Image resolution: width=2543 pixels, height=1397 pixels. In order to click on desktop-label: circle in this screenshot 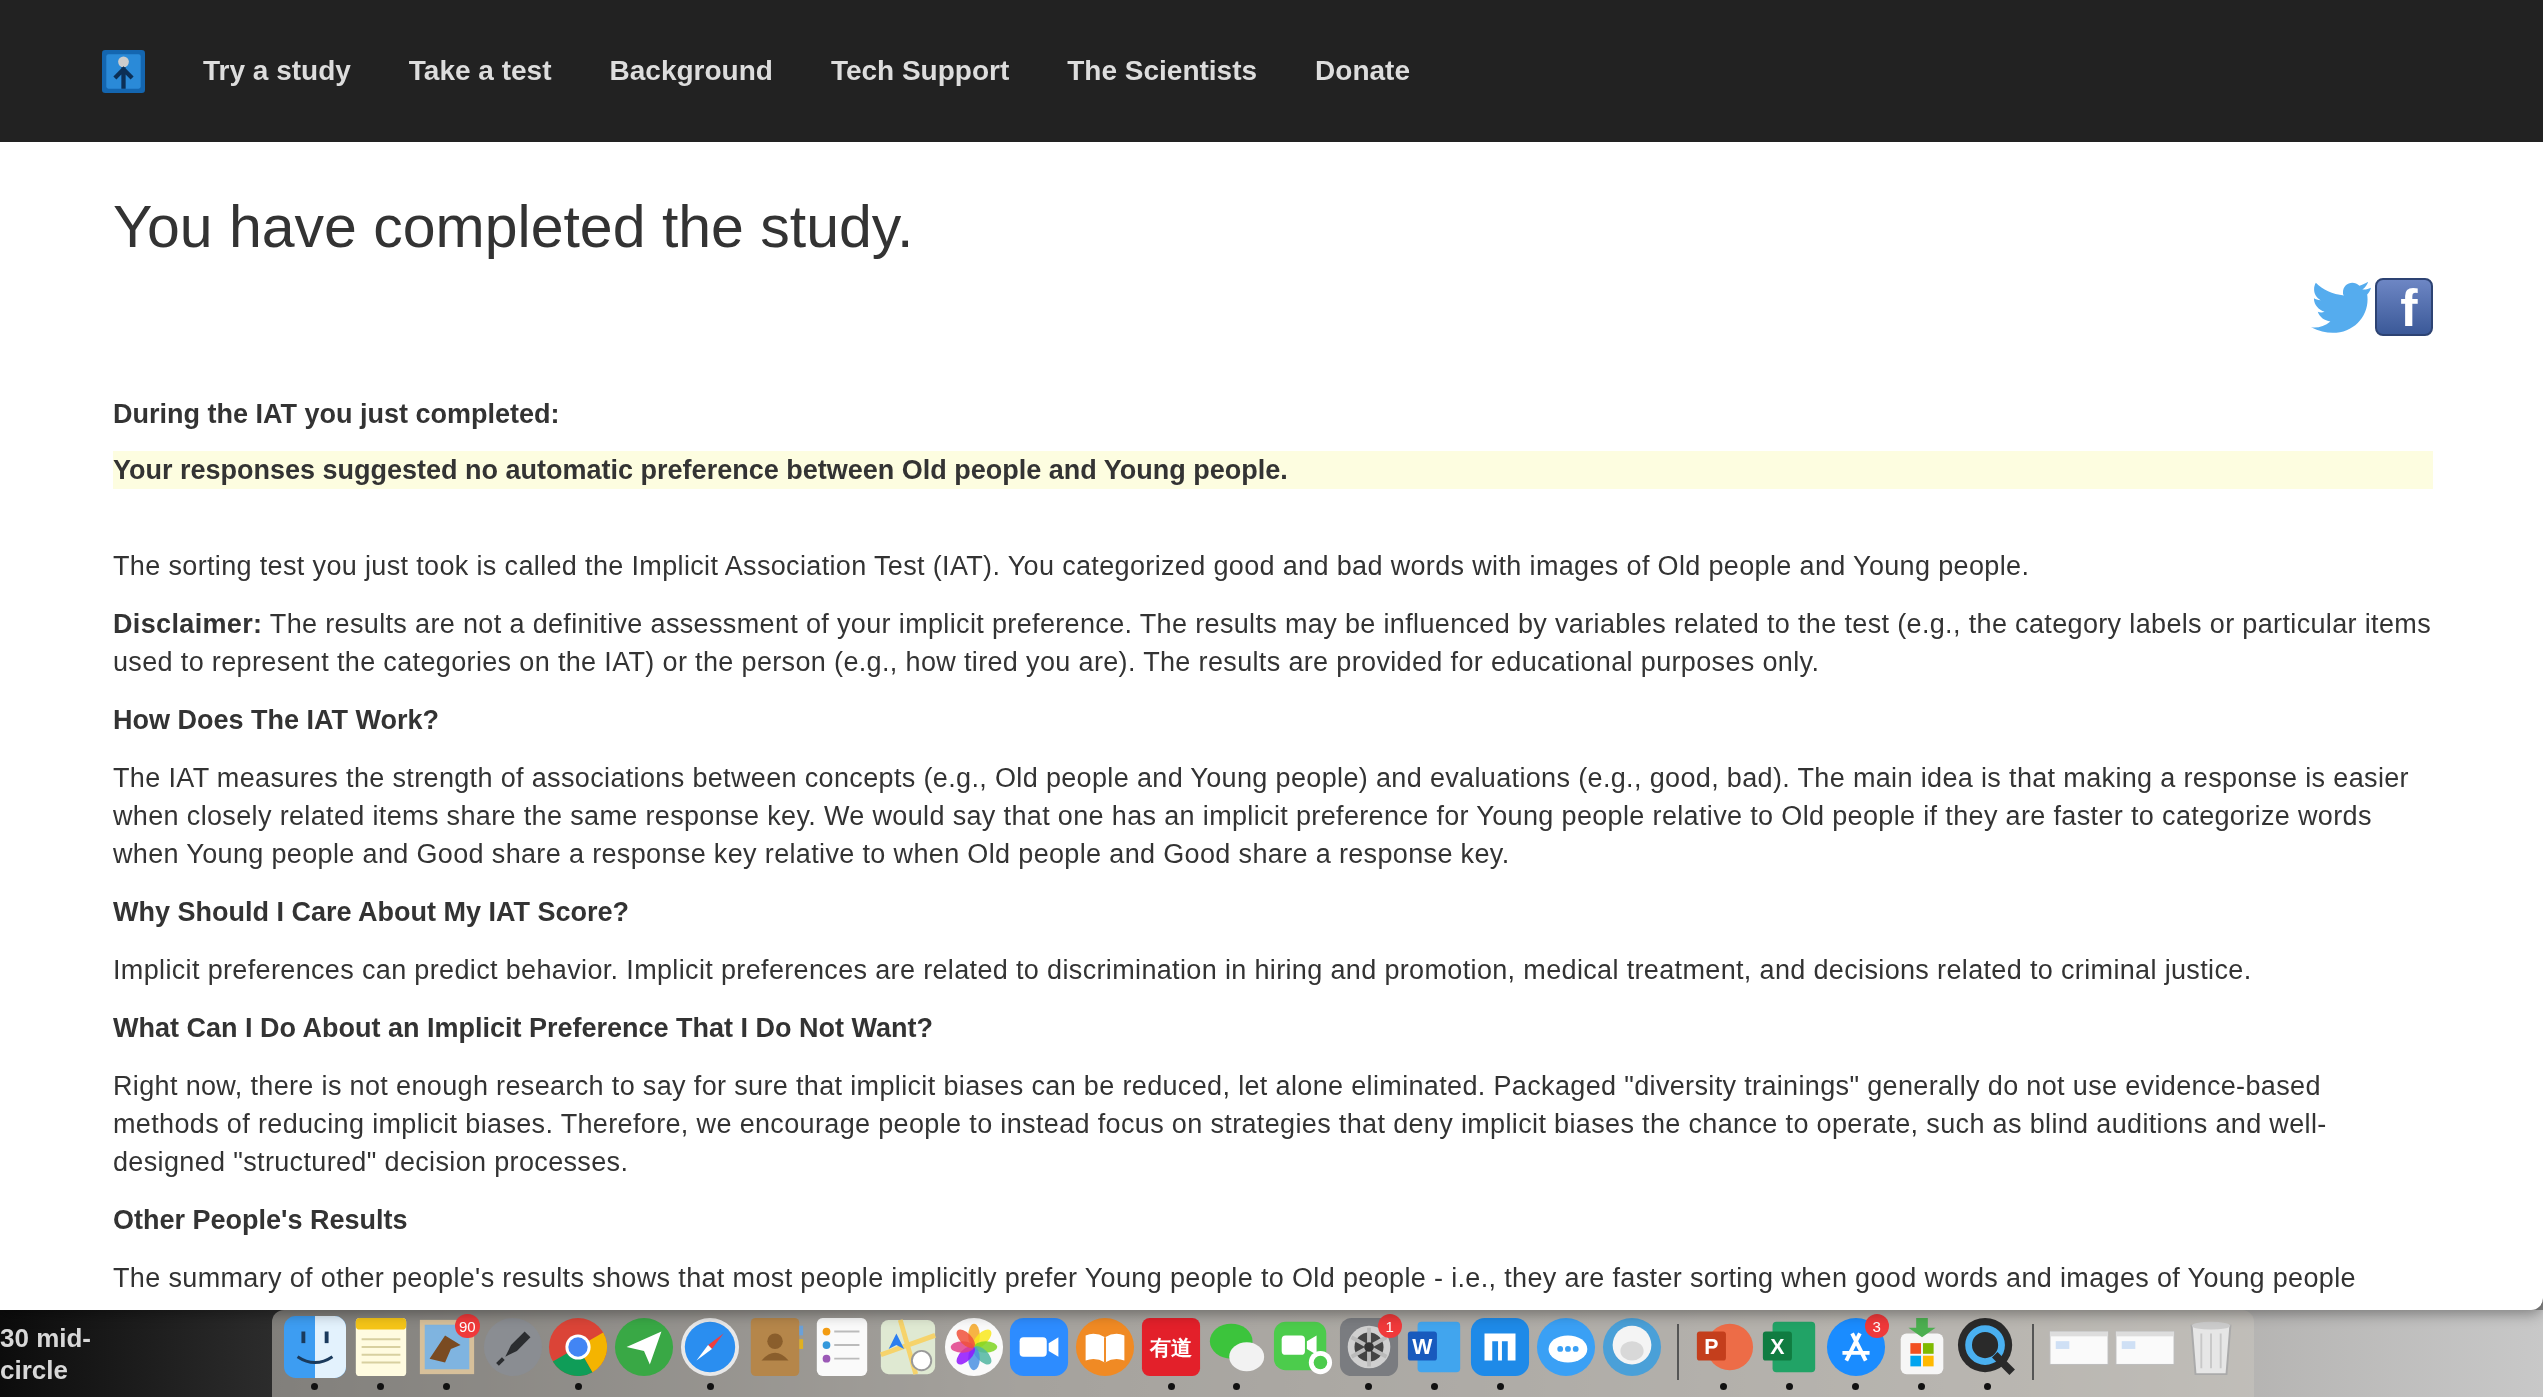, I will do `click(34, 1369)`.